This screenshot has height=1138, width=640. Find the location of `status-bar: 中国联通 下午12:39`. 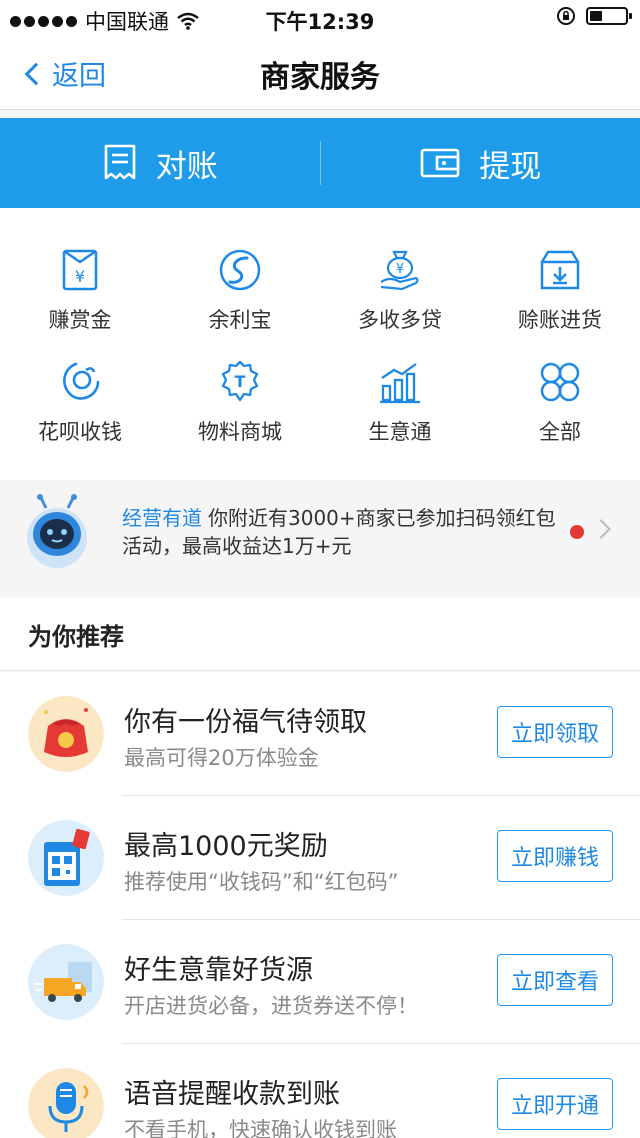

status-bar: 中国联通 下午12:39 is located at coordinates (320, 18).